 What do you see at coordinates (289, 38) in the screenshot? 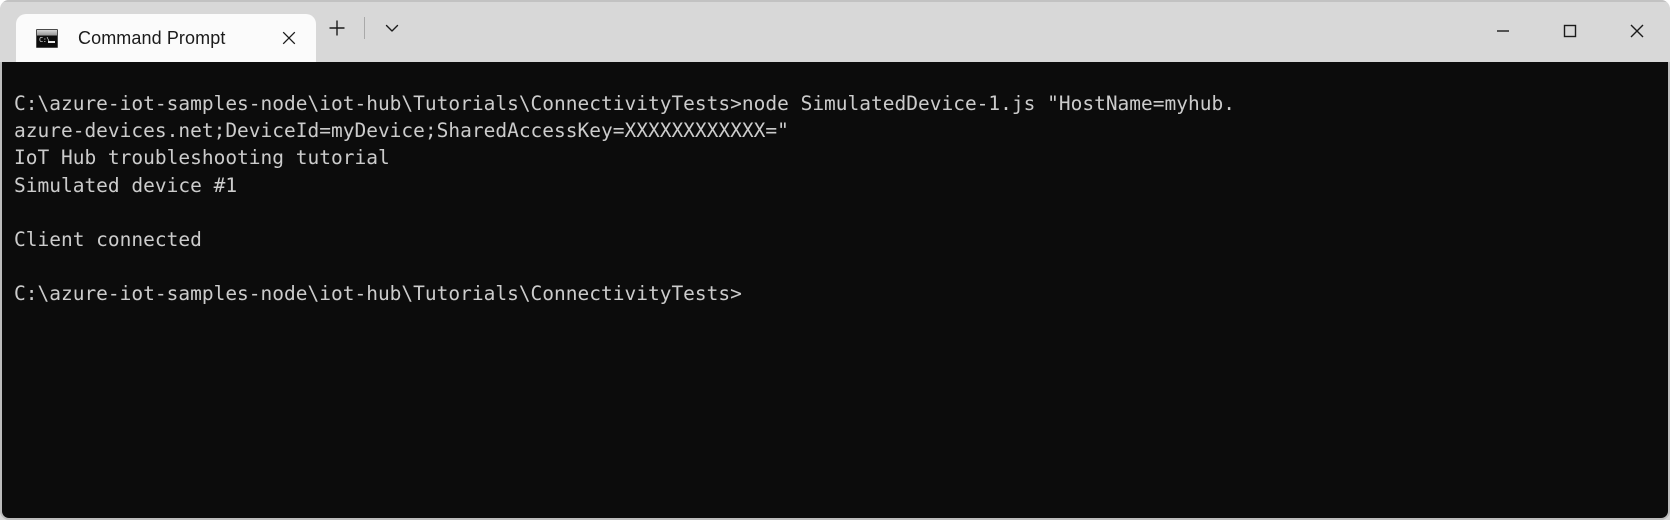
I see `close-tab-icon` at bounding box center [289, 38].